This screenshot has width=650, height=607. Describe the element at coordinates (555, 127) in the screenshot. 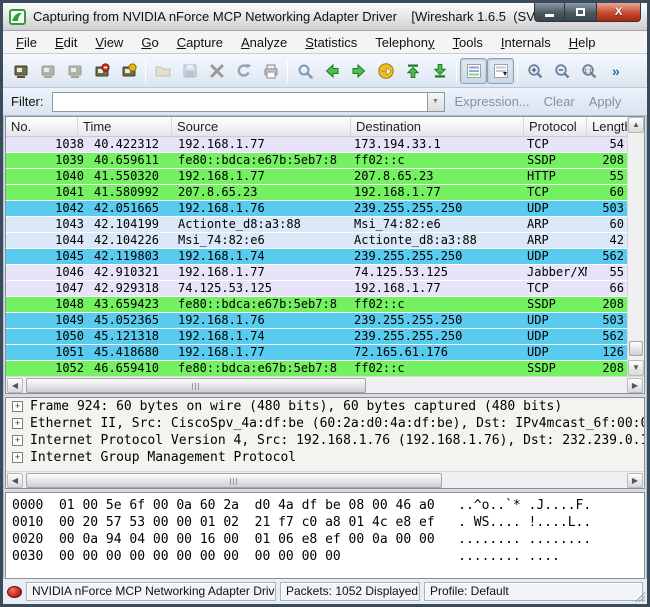

I see `column-header-protocol: Protocol` at that location.